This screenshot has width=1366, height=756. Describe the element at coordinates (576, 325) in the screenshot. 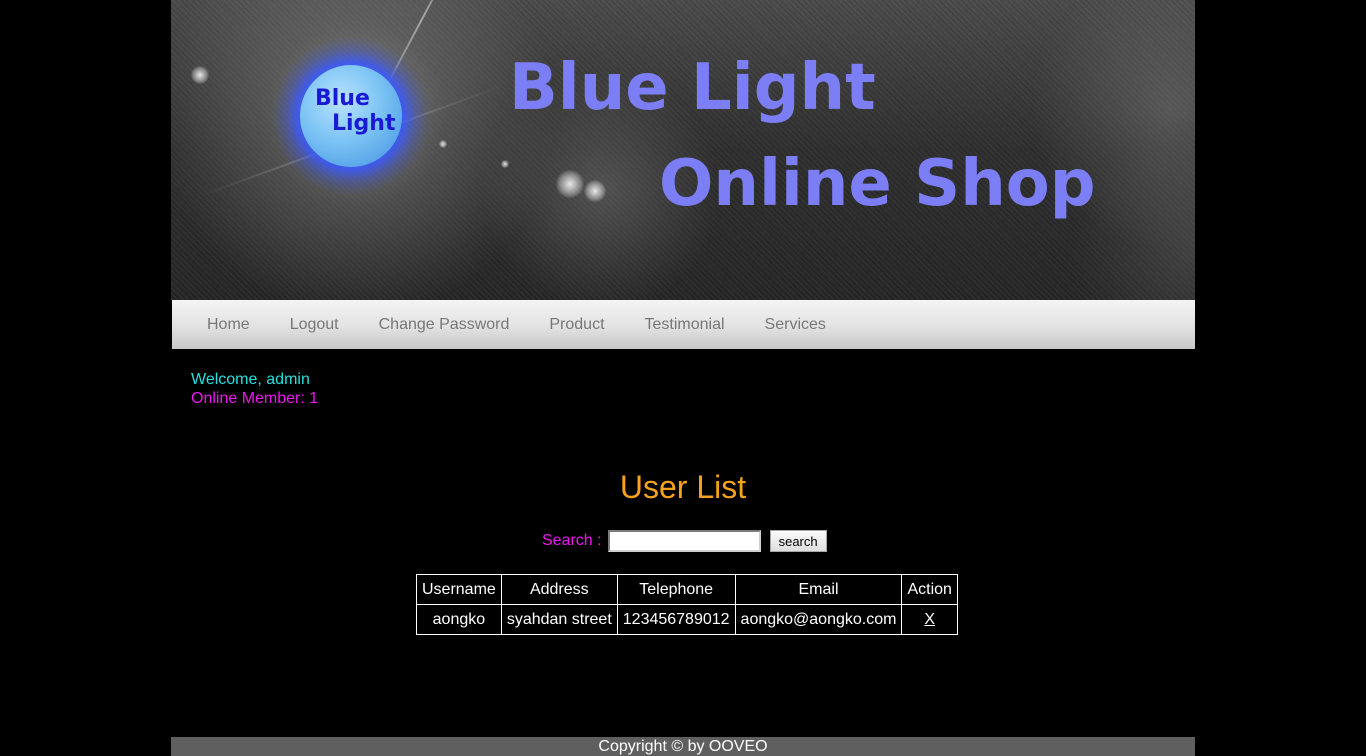

I see `nav-product: Product` at that location.